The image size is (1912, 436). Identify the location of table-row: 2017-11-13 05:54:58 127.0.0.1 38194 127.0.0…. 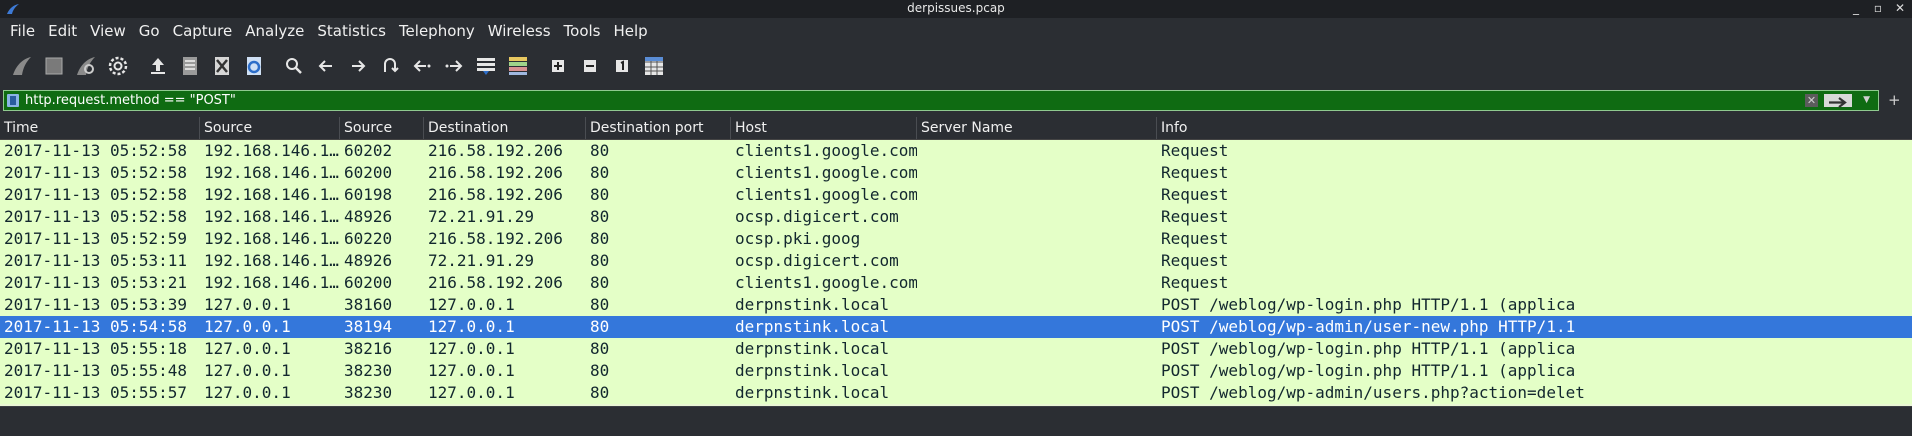
(956, 327).